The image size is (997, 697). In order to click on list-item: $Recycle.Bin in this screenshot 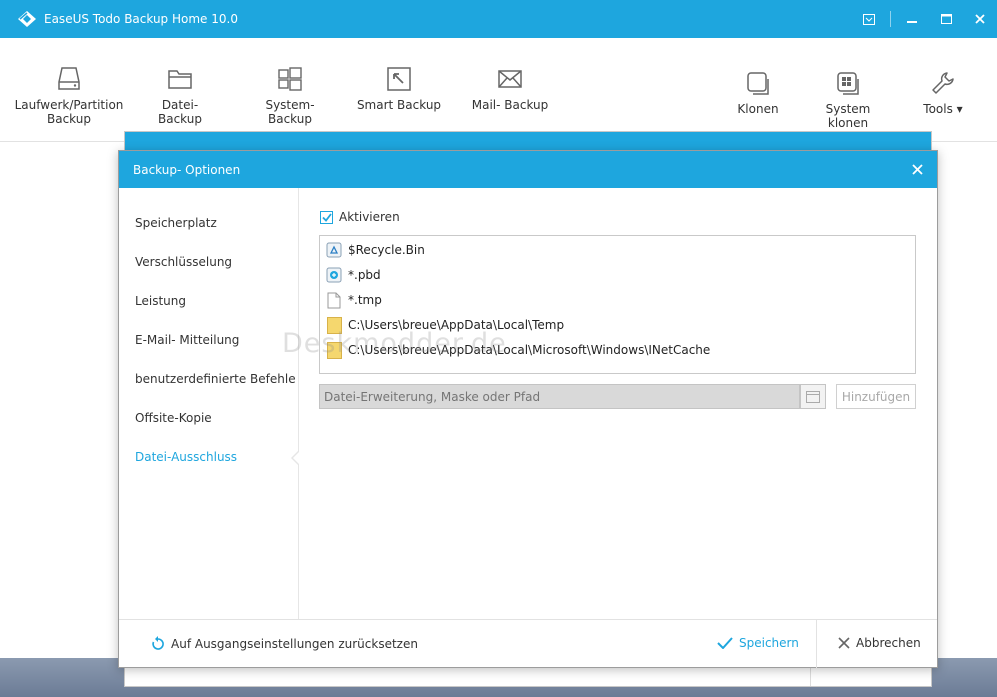, I will do `click(375, 250)`.